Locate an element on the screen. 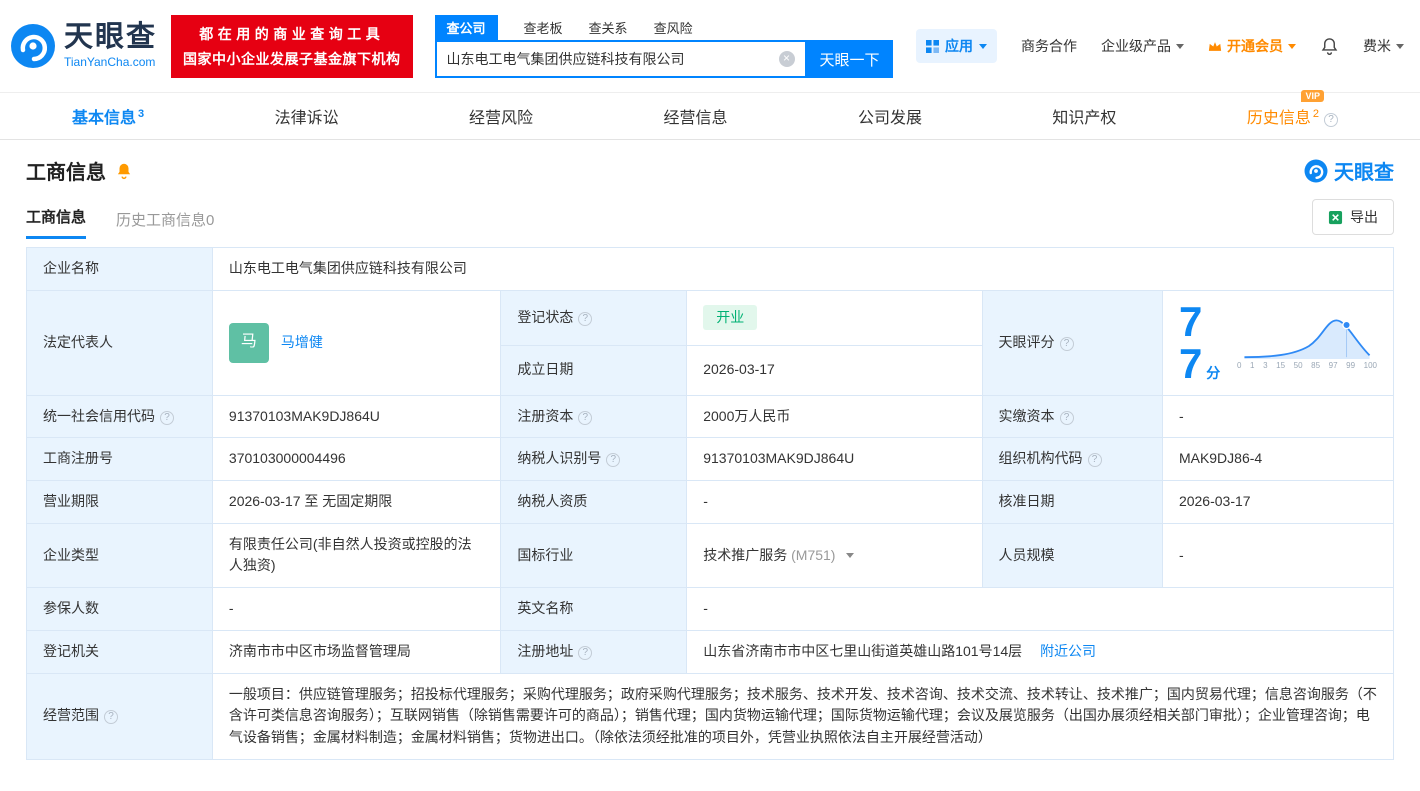 The image size is (1420, 791). search-area: 查公司 查老板 查关系 查风险 天眼一下 is located at coordinates (663, 46).